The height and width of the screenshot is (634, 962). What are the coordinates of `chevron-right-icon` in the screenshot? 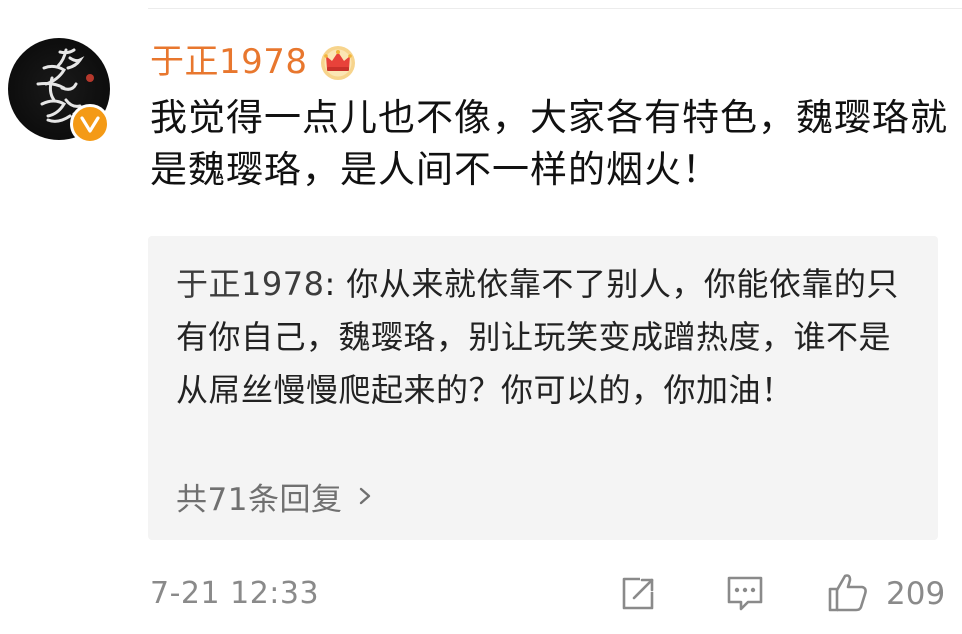 It's located at (365, 496).